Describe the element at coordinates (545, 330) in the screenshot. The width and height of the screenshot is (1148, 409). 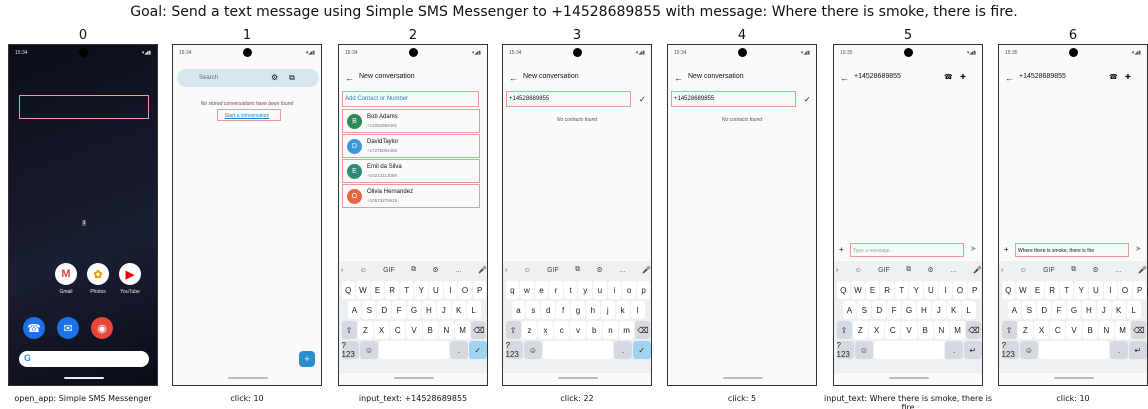
I see `key-x: x` at that location.